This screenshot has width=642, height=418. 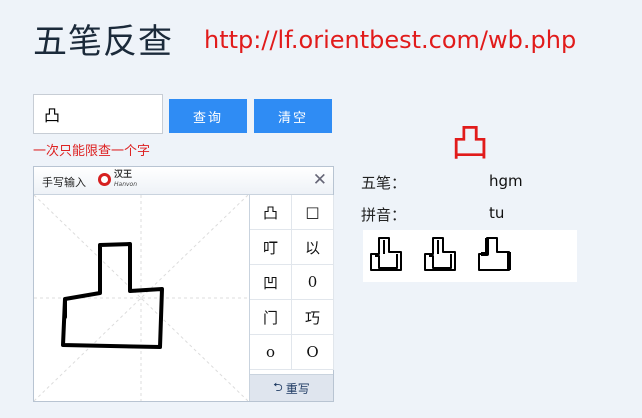 I want to click on hanvon-logo-icon, so click(x=104, y=179).